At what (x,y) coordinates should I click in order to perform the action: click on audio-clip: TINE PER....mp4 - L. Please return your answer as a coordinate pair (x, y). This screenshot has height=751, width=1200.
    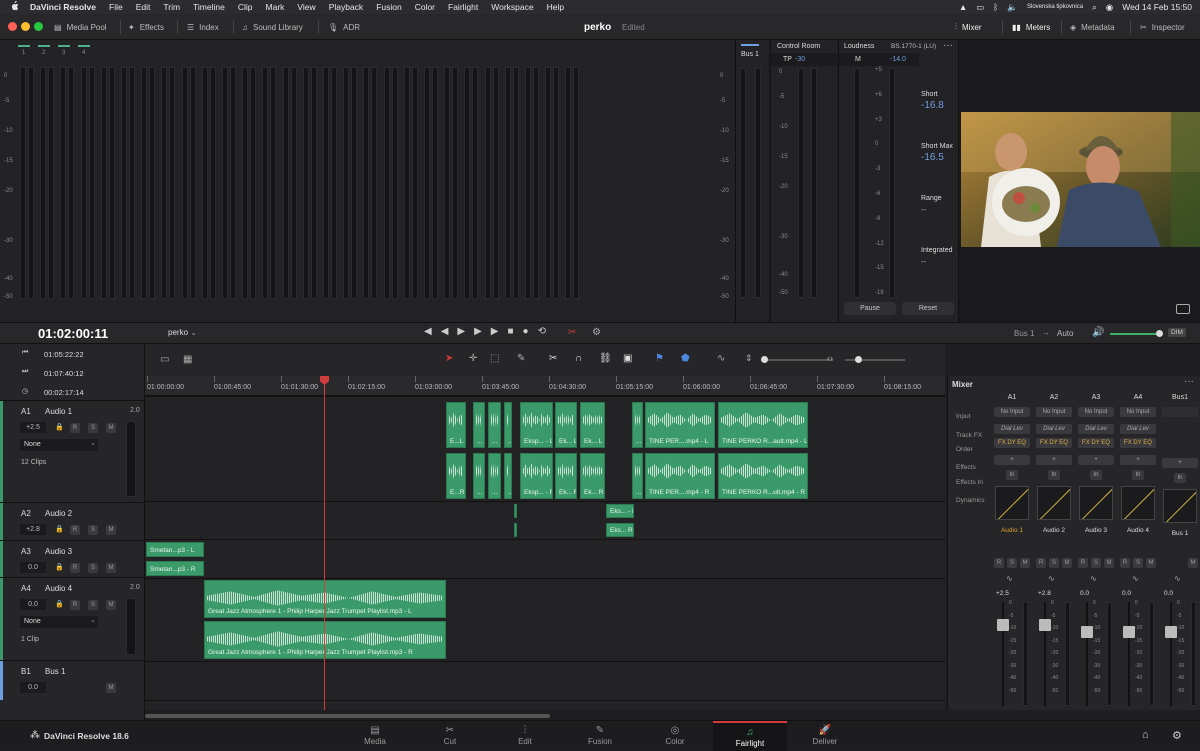
    Looking at the image, I should click on (680, 425).